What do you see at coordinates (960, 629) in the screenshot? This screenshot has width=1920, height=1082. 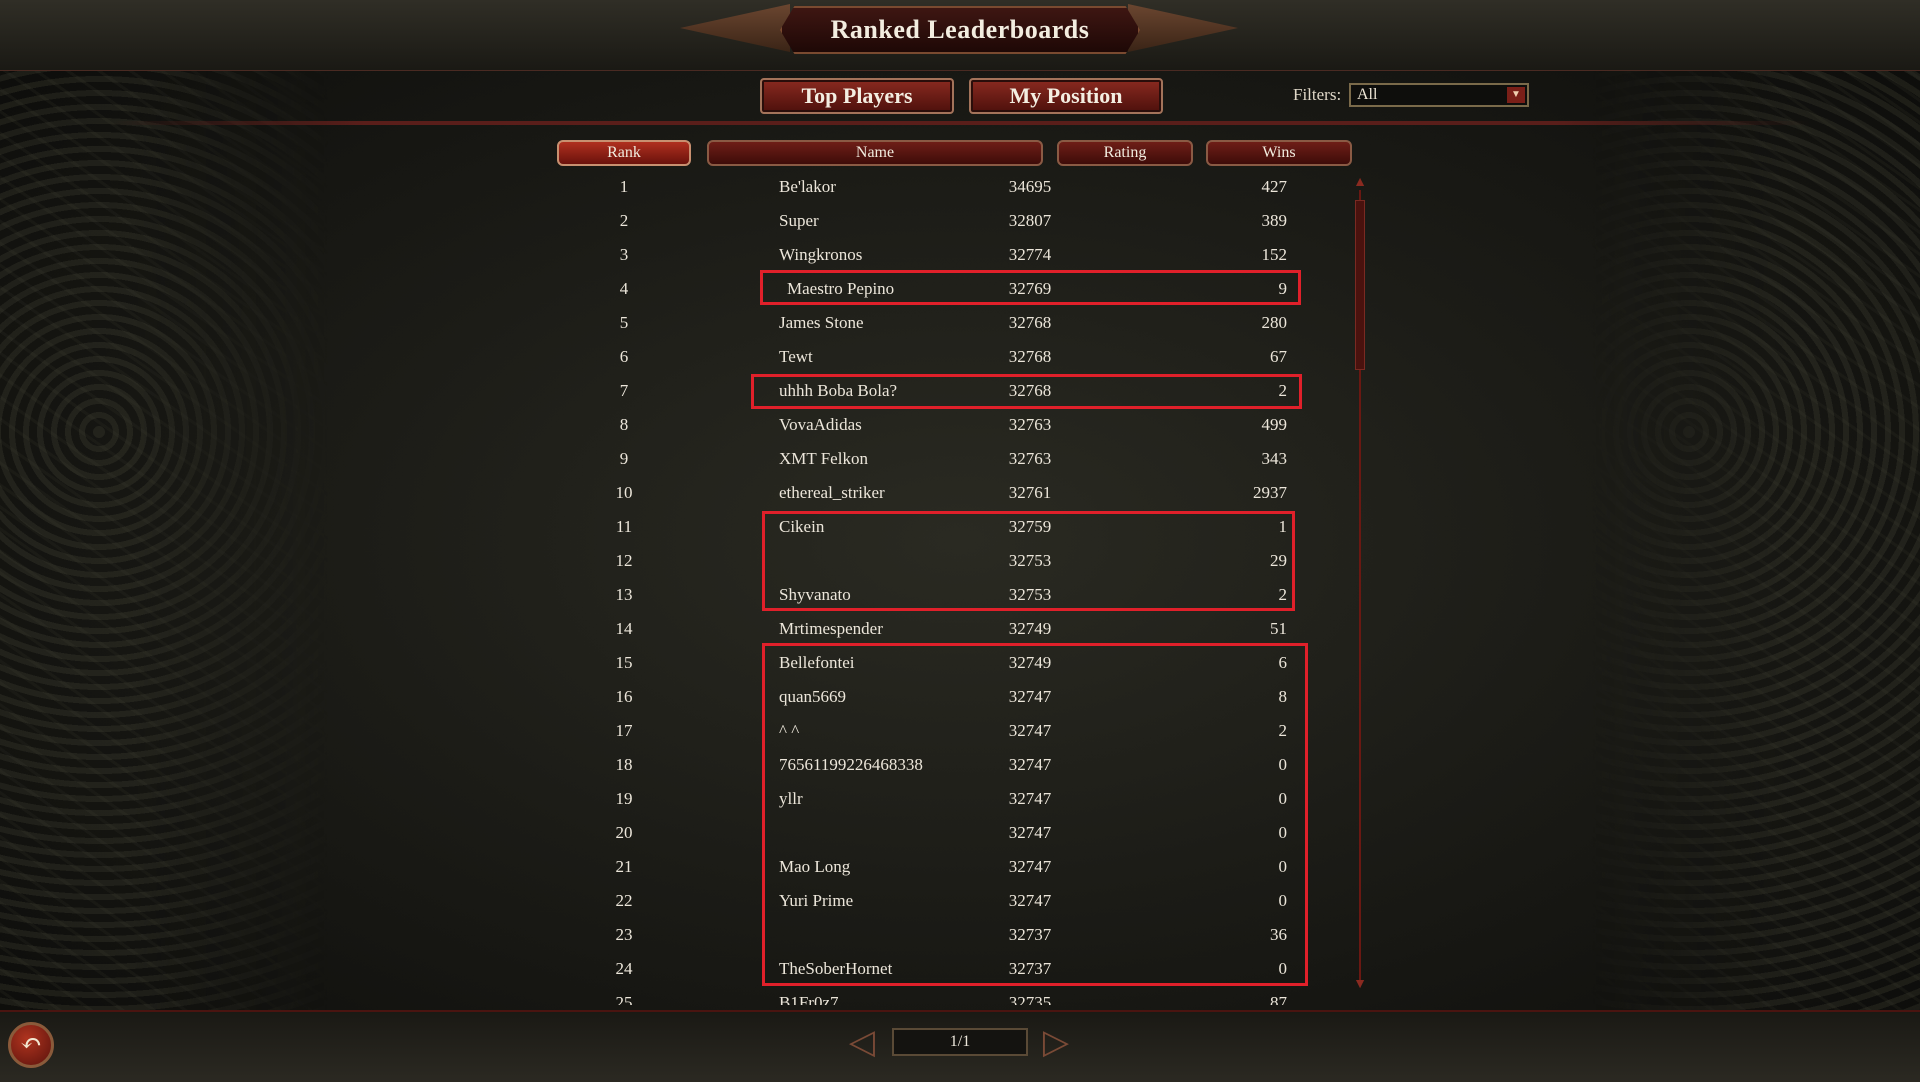 I see `table-row: 14 Mrtimespender 32749 51` at bounding box center [960, 629].